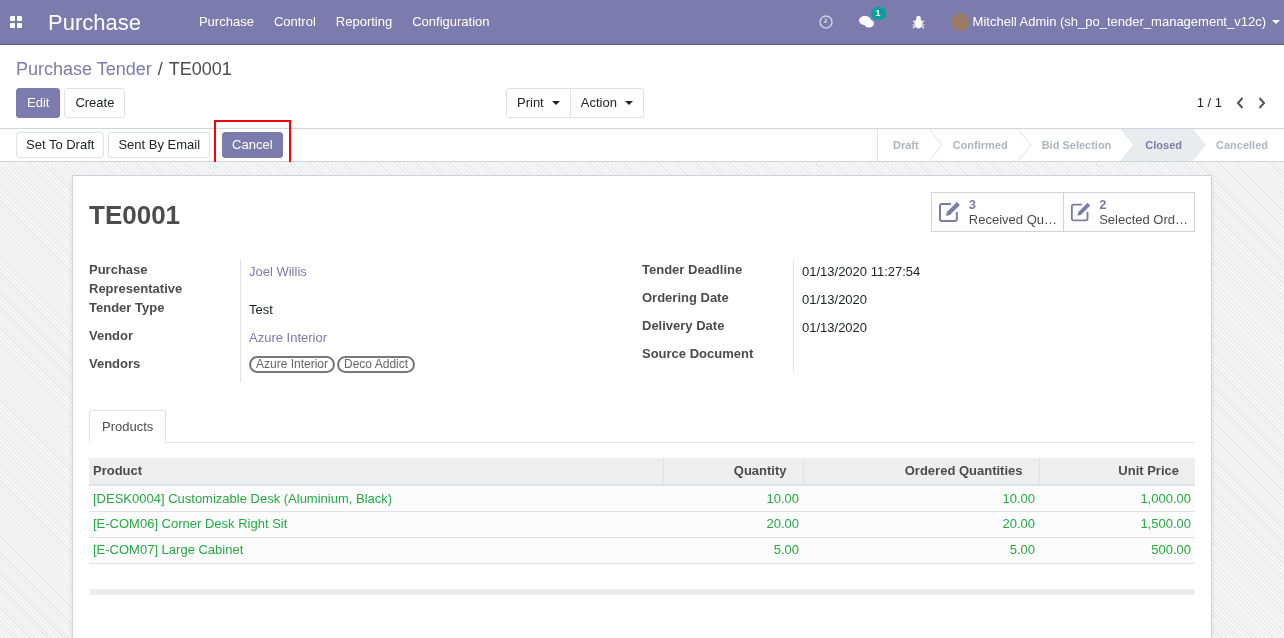 This screenshot has height=638, width=1284. I want to click on cancel-button: Cancel, so click(252, 145).